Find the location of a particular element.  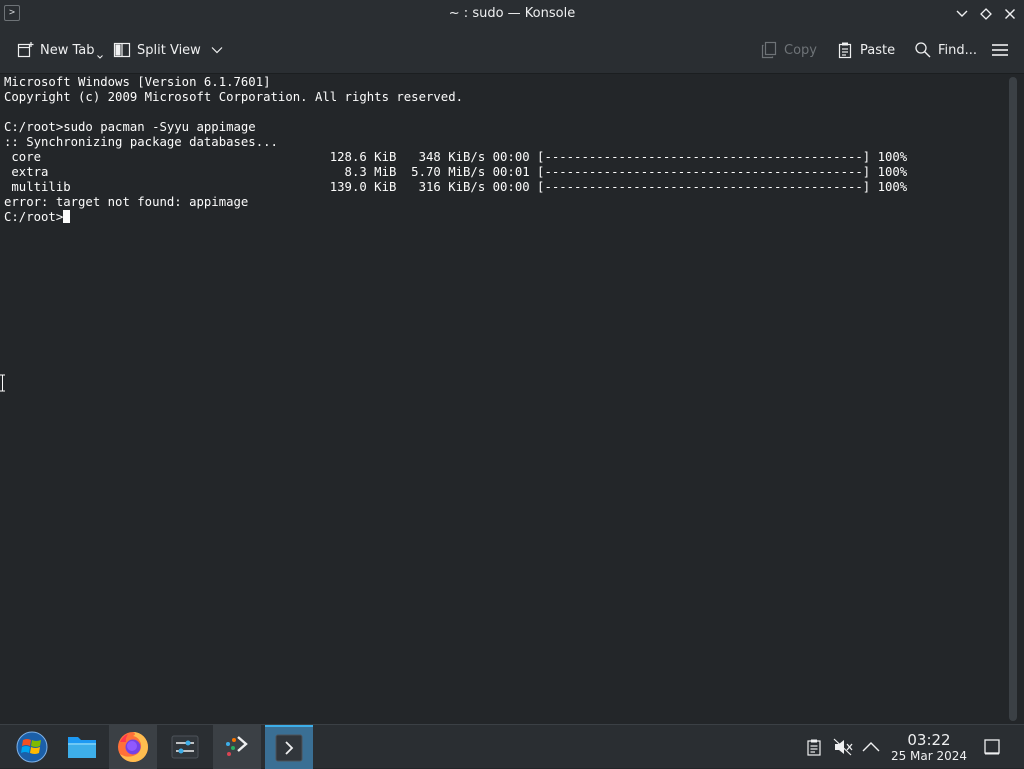

minimize-button is located at coordinates (962, 14).